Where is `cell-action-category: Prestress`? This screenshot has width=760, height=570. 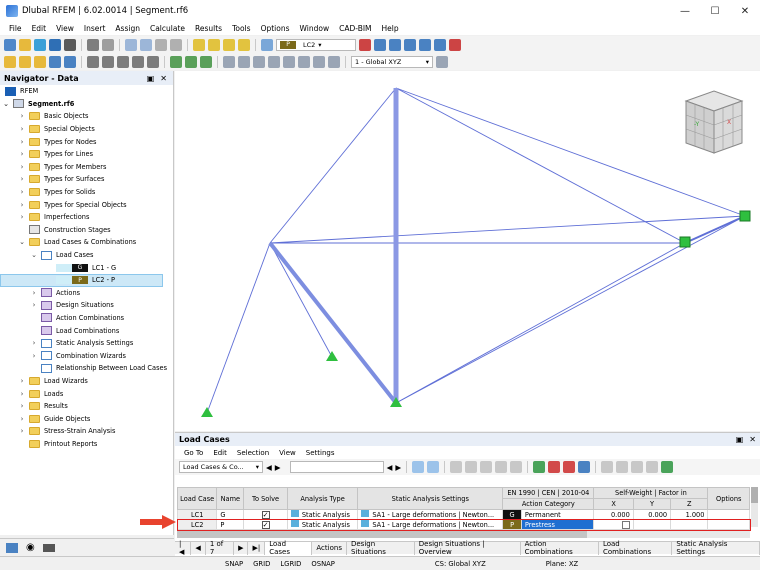
cell-action-category: Prestress is located at coordinates (557, 524).